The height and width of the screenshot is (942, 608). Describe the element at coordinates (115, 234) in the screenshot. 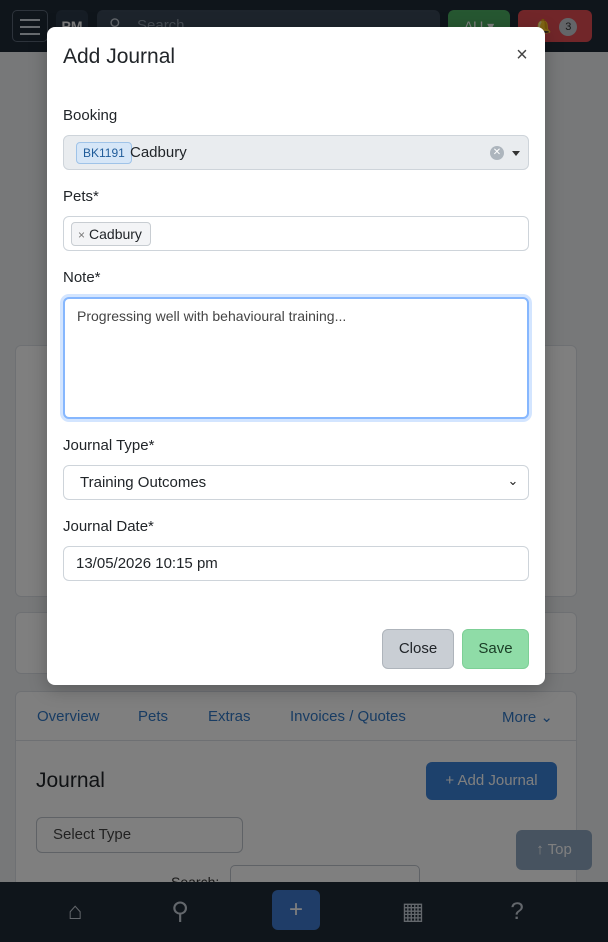

I see `pet-chip-label: Cadbury` at that location.